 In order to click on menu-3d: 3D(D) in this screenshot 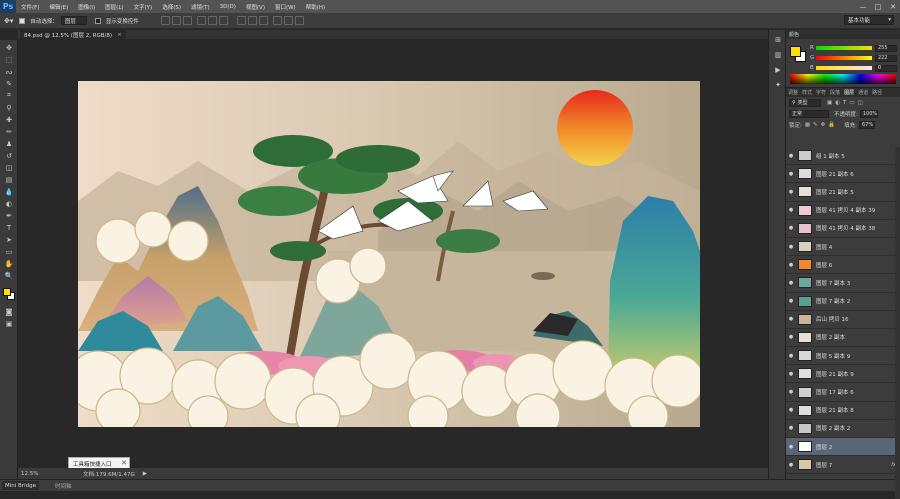, I will do `click(228, 7)`.